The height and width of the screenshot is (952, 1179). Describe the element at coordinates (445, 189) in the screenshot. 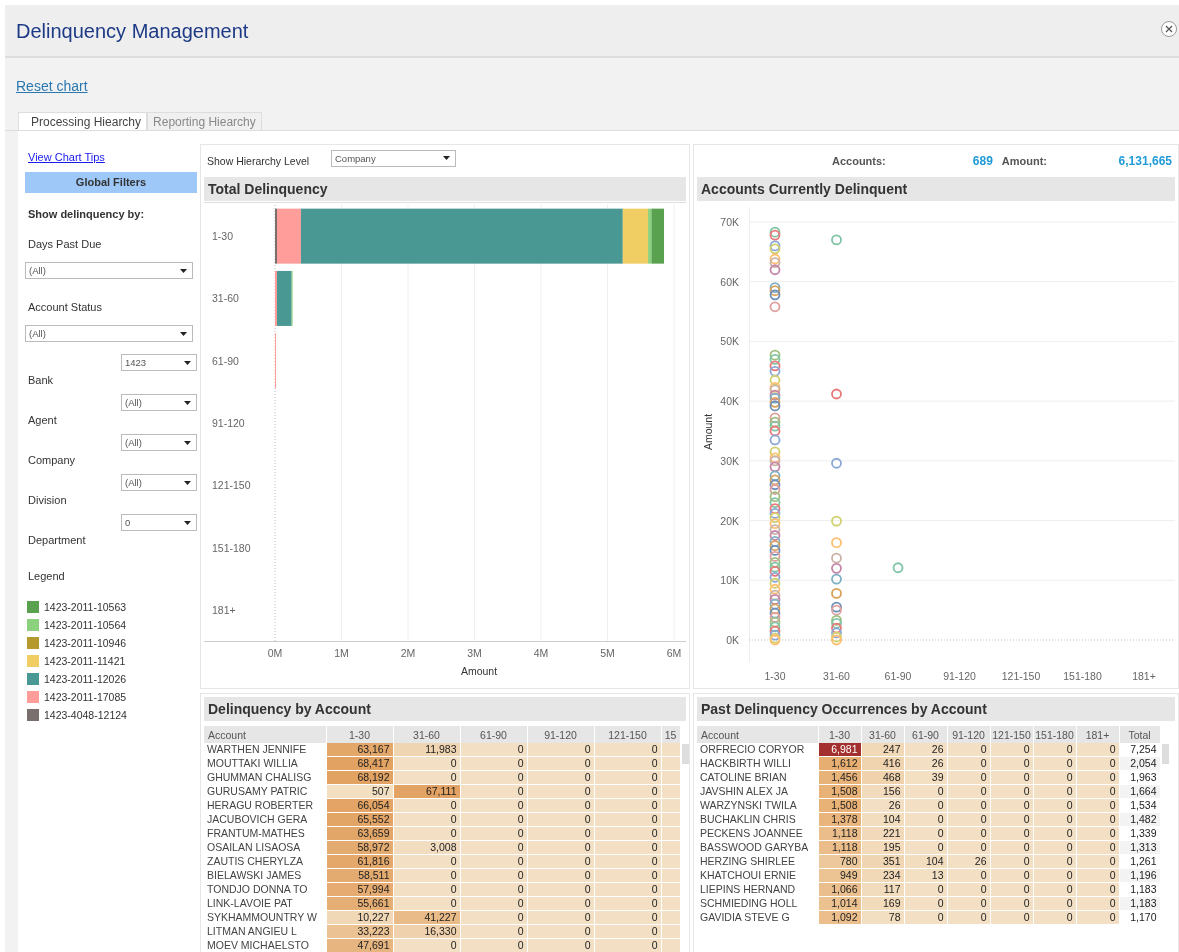

I see `panel-title: Total Delinquency` at that location.